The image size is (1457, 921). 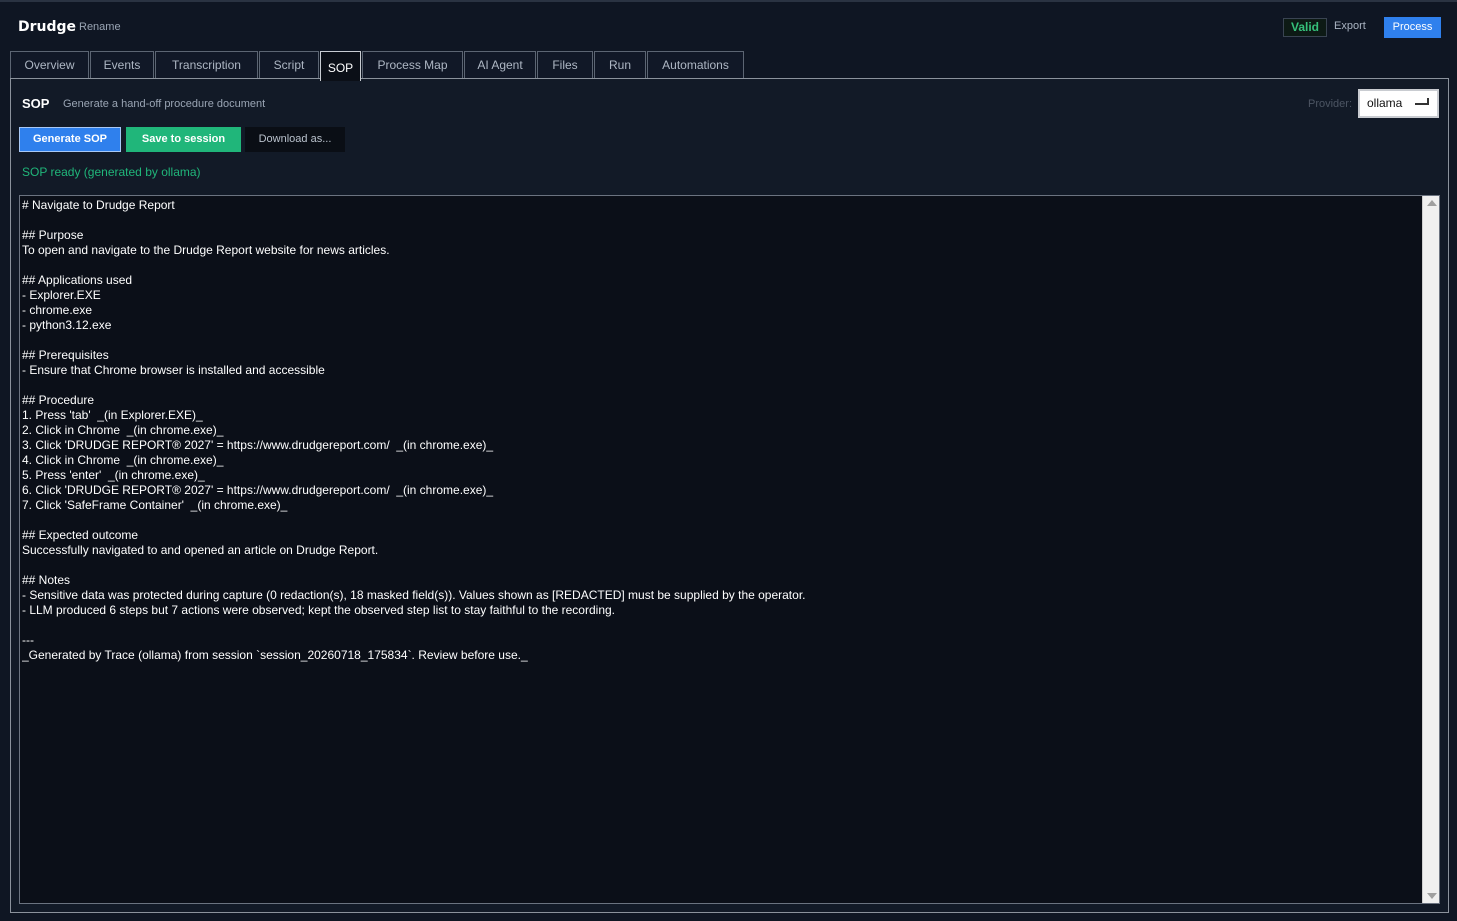 I want to click on tab-script: Script, so click(x=289, y=64).